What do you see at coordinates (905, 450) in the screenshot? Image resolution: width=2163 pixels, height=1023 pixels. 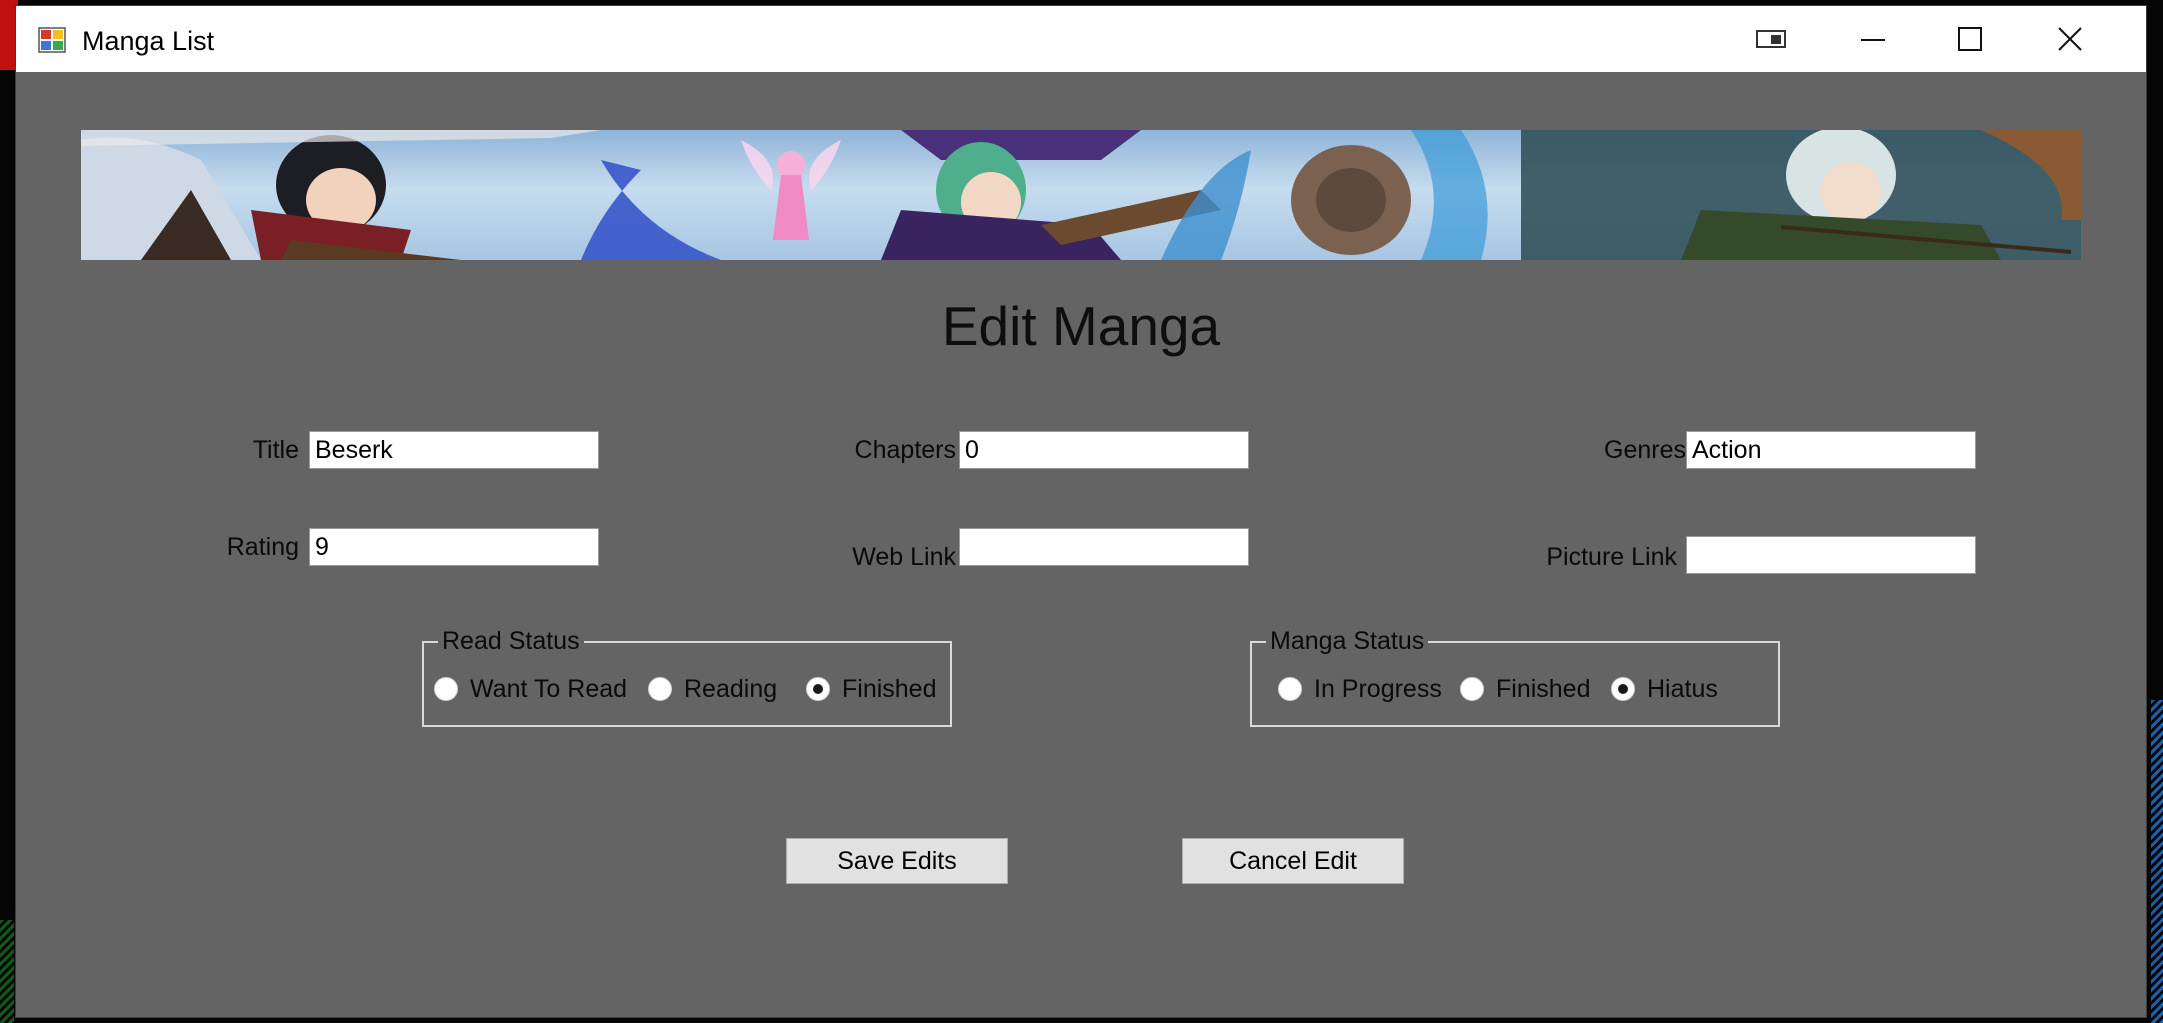 I see `chapters-label: Chapters` at bounding box center [905, 450].